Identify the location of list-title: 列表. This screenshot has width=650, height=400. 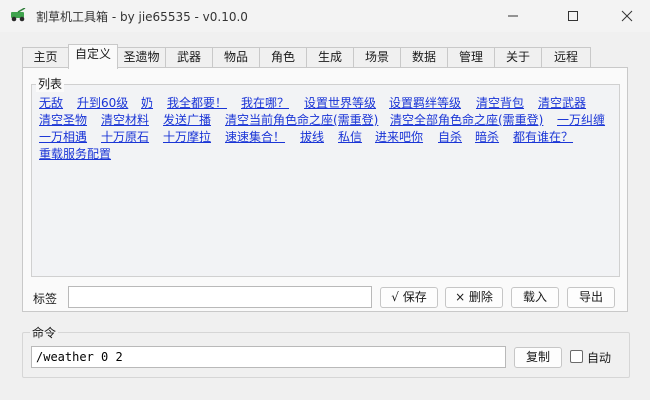
(50, 83).